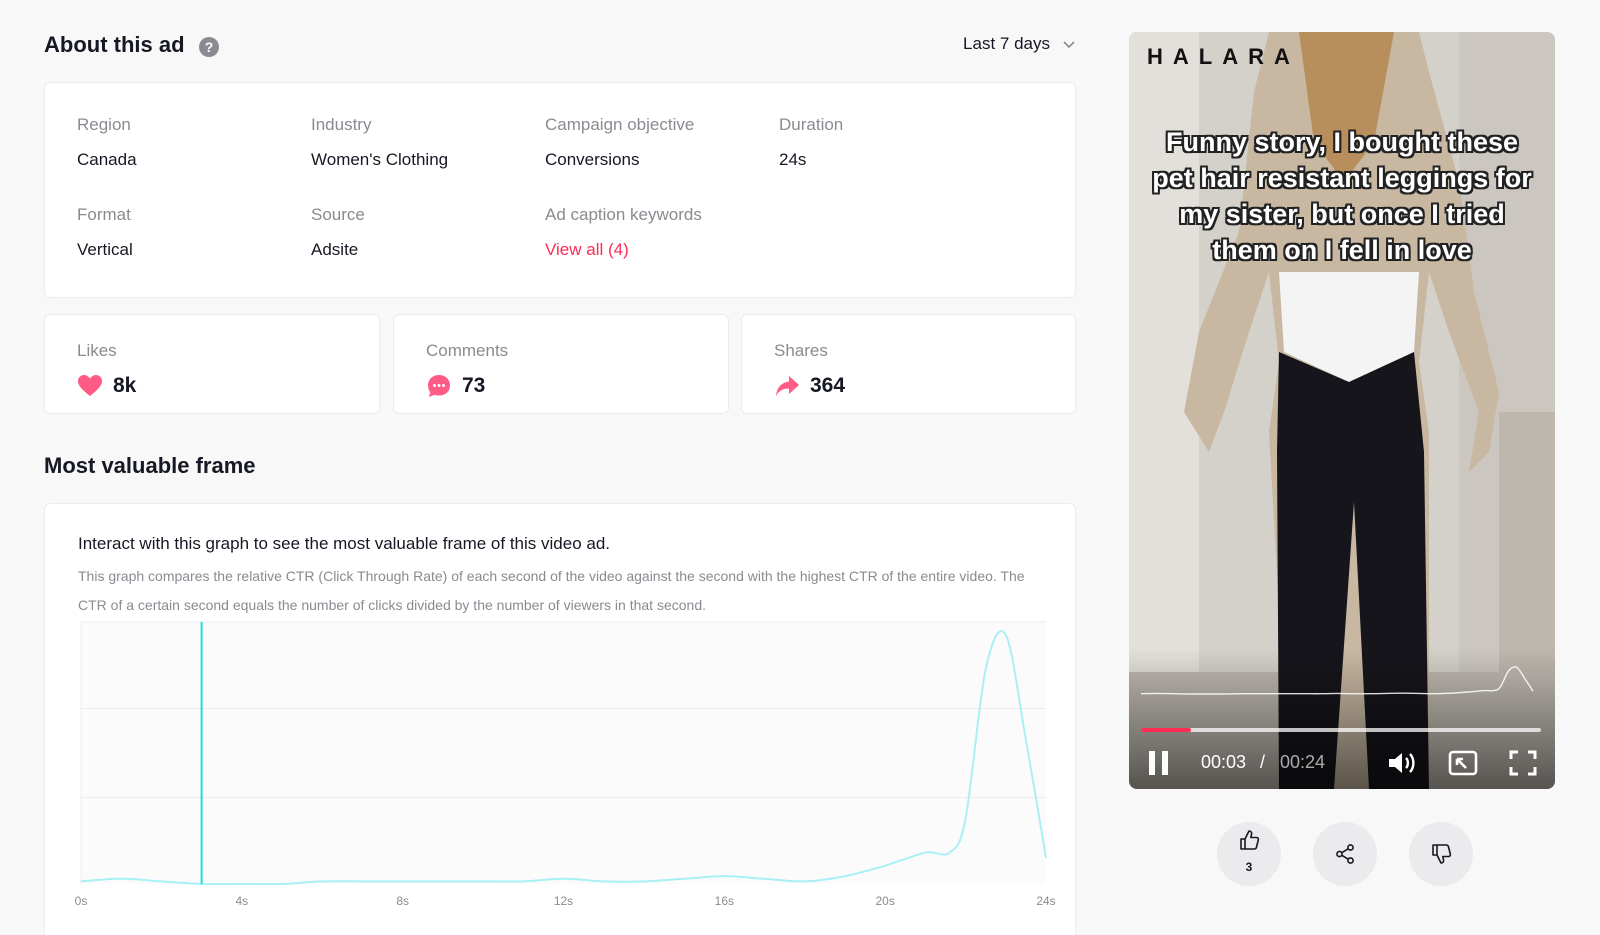 The width and height of the screenshot is (1600, 935). What do you see at coordinates (380, 159) in the screenshot?
I see `industry-value: Women's Clothing` at bounding box center [380, 159].